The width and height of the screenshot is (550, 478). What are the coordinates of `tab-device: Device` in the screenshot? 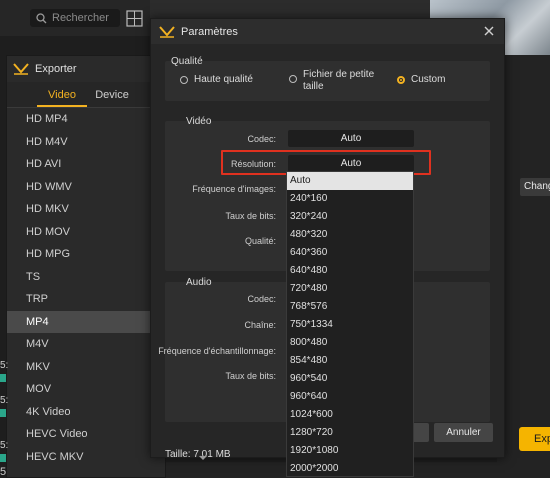 It's located at (112, 94).